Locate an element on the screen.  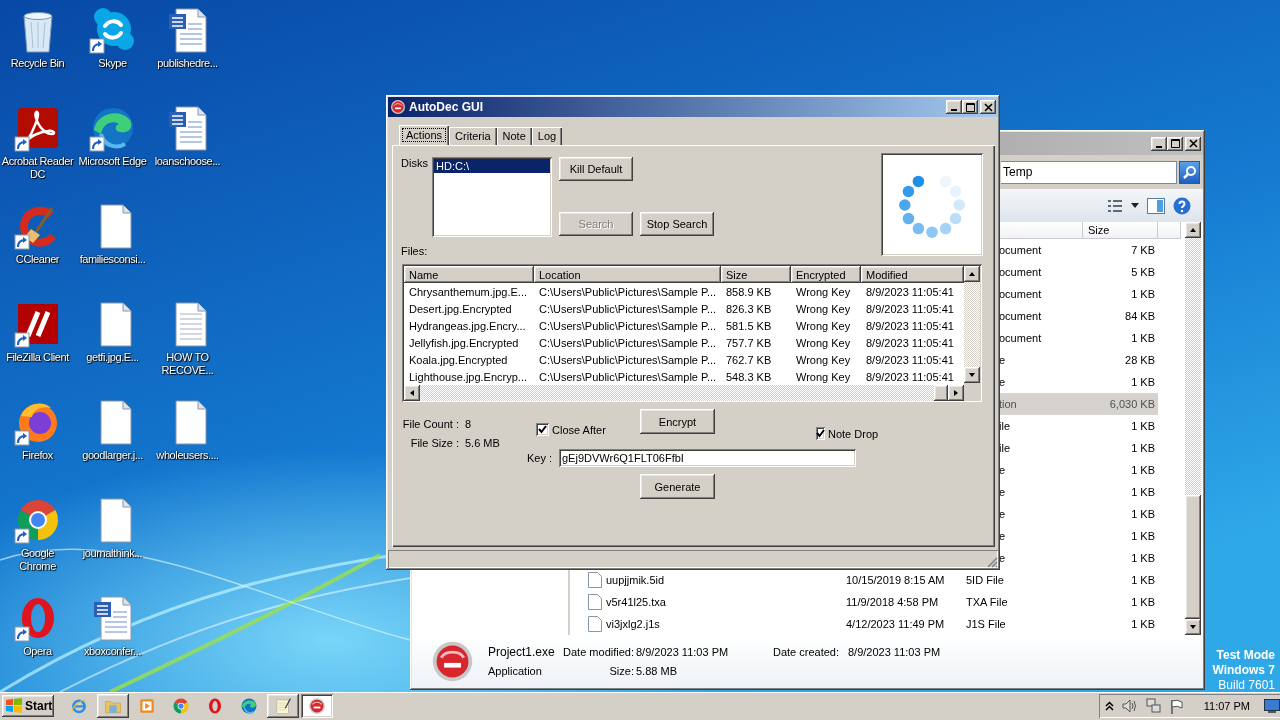
tab: Log is located at coordinates (547, 136).